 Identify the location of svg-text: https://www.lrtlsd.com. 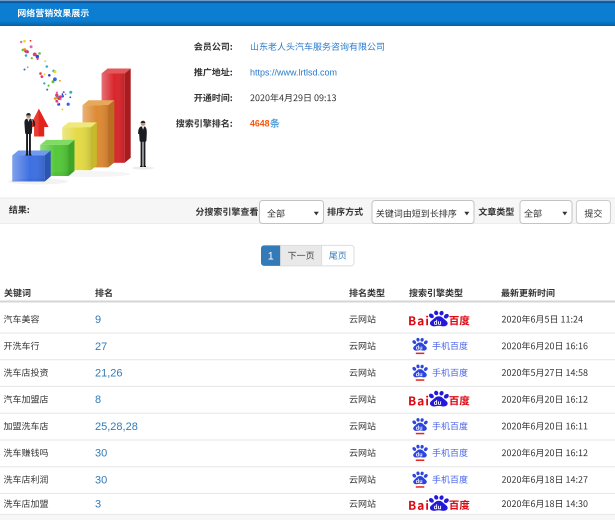
(293, 72).